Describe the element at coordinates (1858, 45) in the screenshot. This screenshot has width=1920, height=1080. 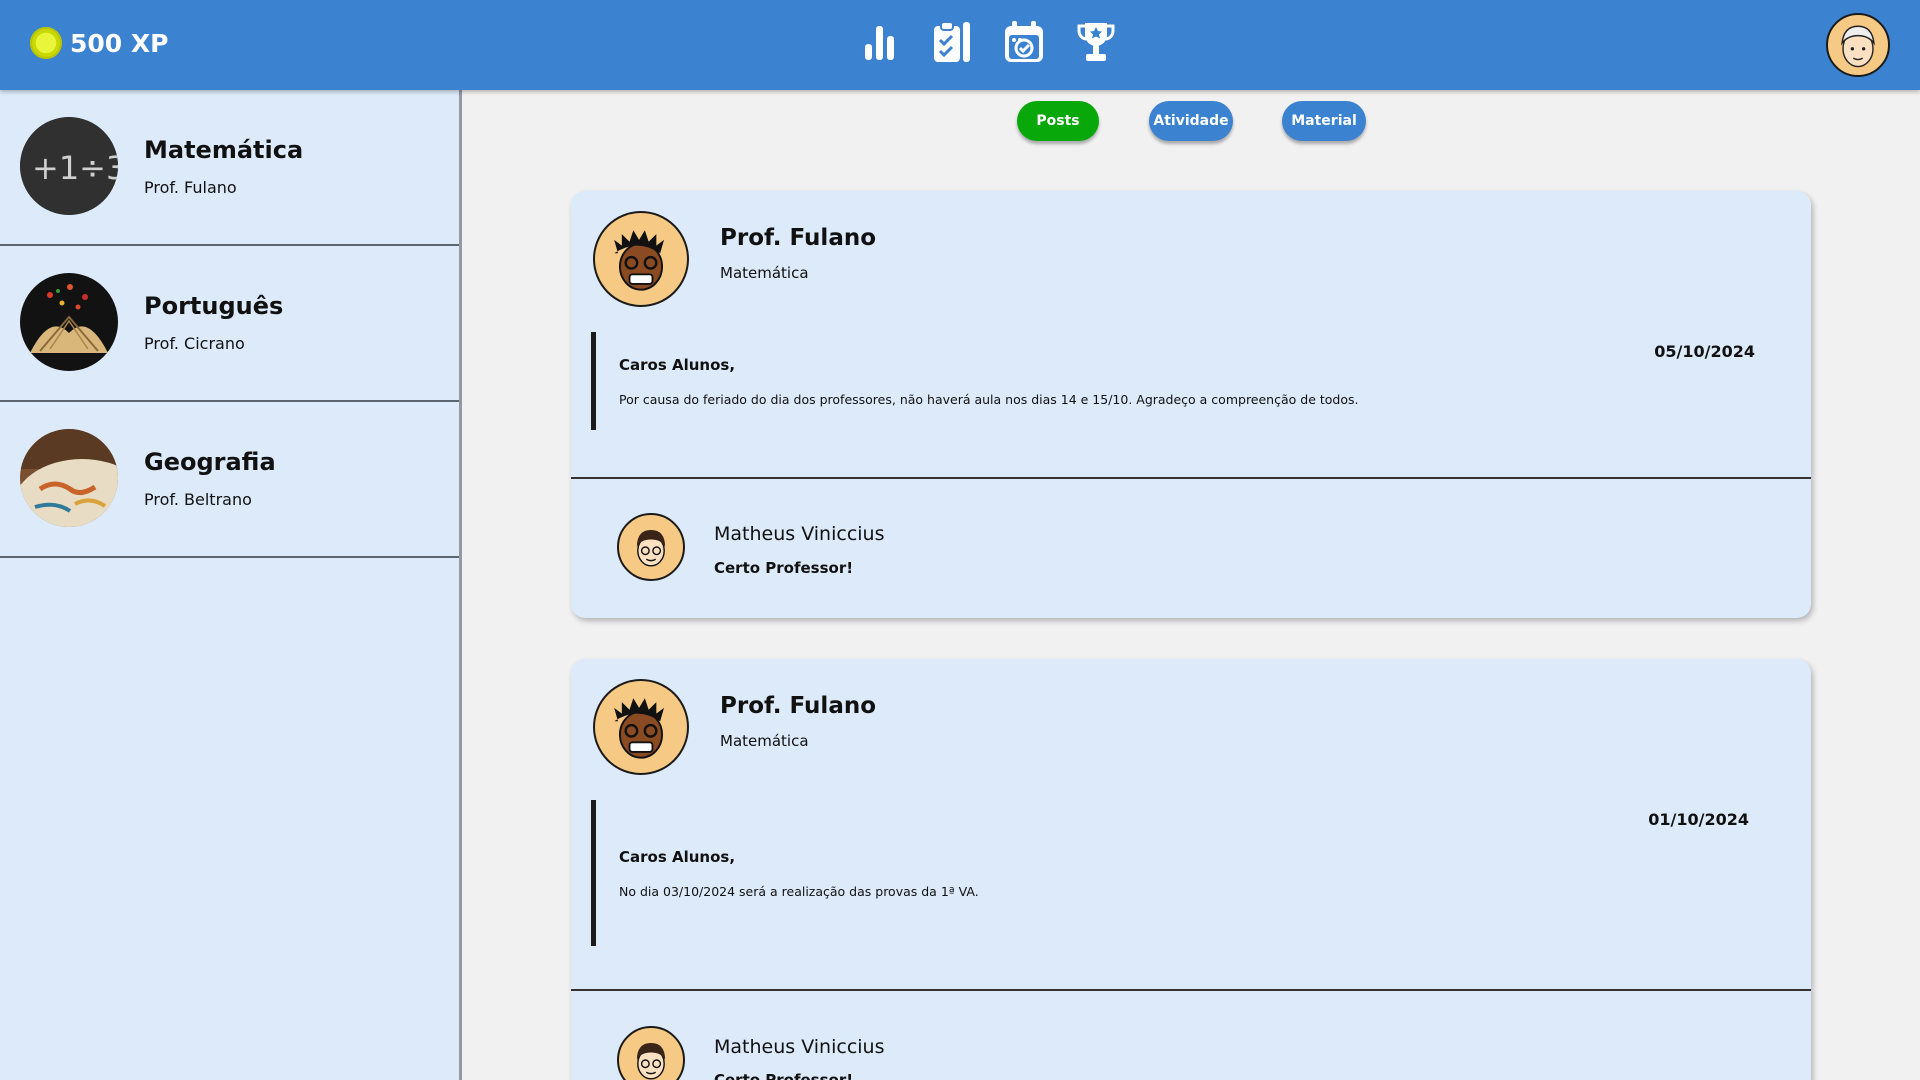
I see `user-avatar` at that location.